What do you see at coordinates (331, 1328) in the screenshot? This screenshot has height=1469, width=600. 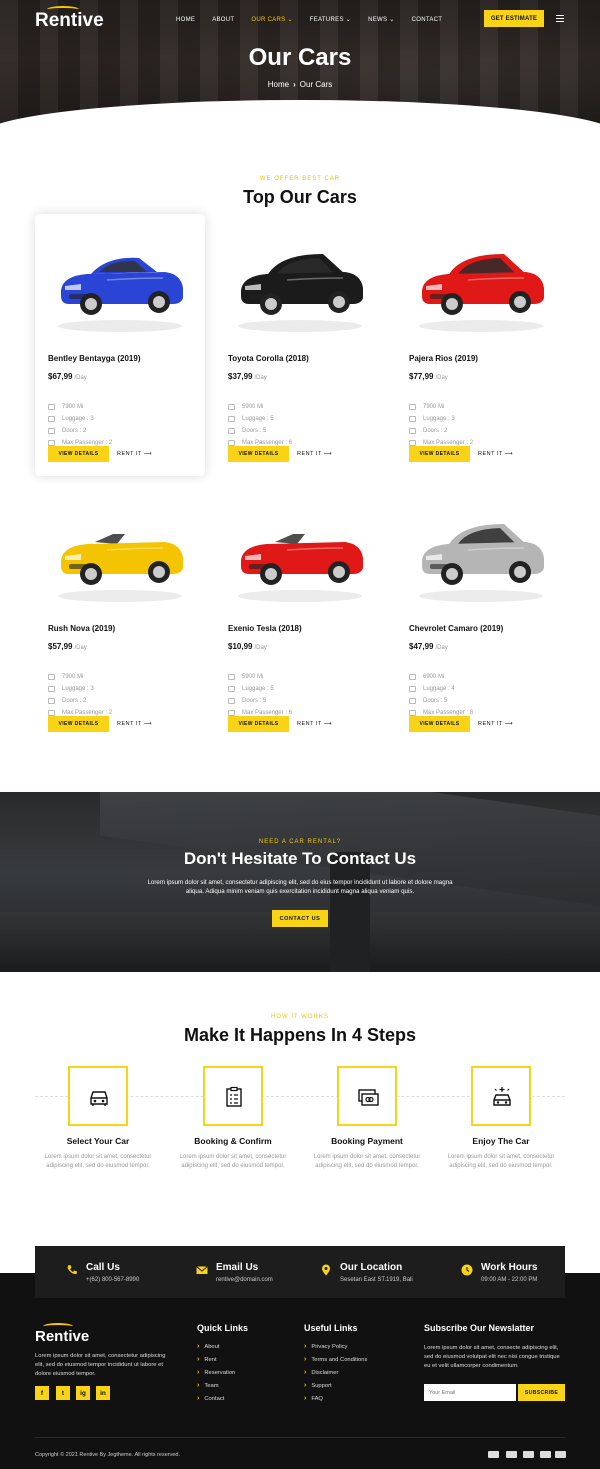 I see `useful-links-heading: Useful Links` at bounding box center [331, 1328].